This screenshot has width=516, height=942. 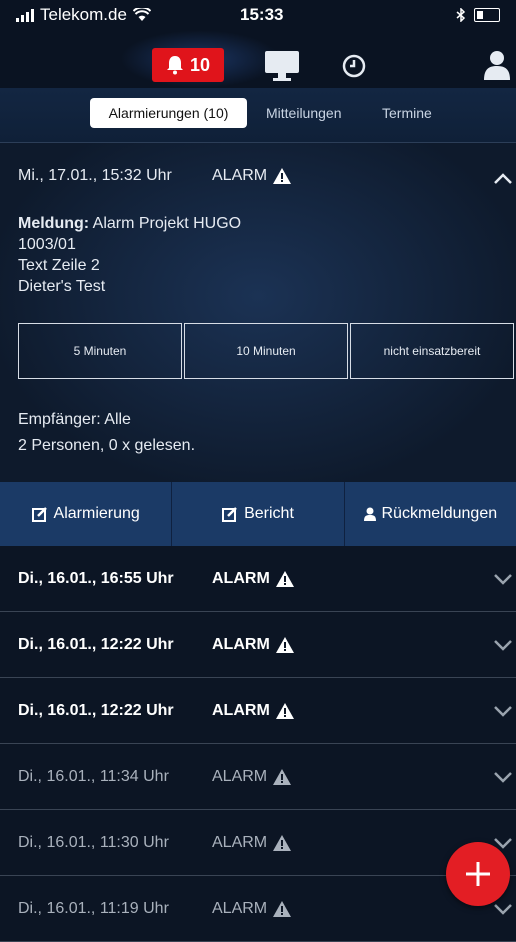 I want to click on response-options: 5 Minuten 10 Minuten nicht einsatzbereit, so click(x=267, y=351).